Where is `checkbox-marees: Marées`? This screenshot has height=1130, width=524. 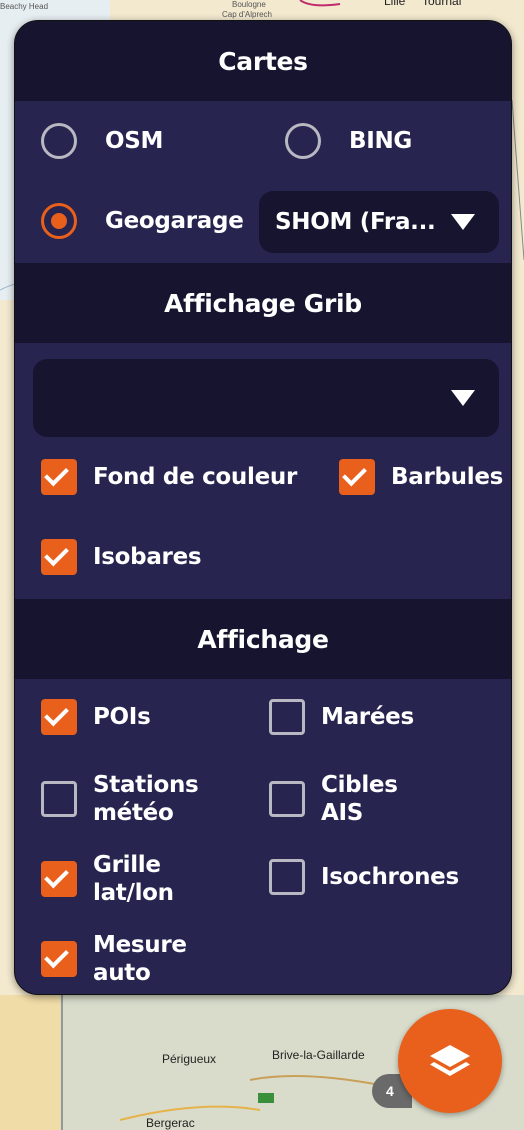
checkbox-marees: Marées is located at coordinates (341, 717).